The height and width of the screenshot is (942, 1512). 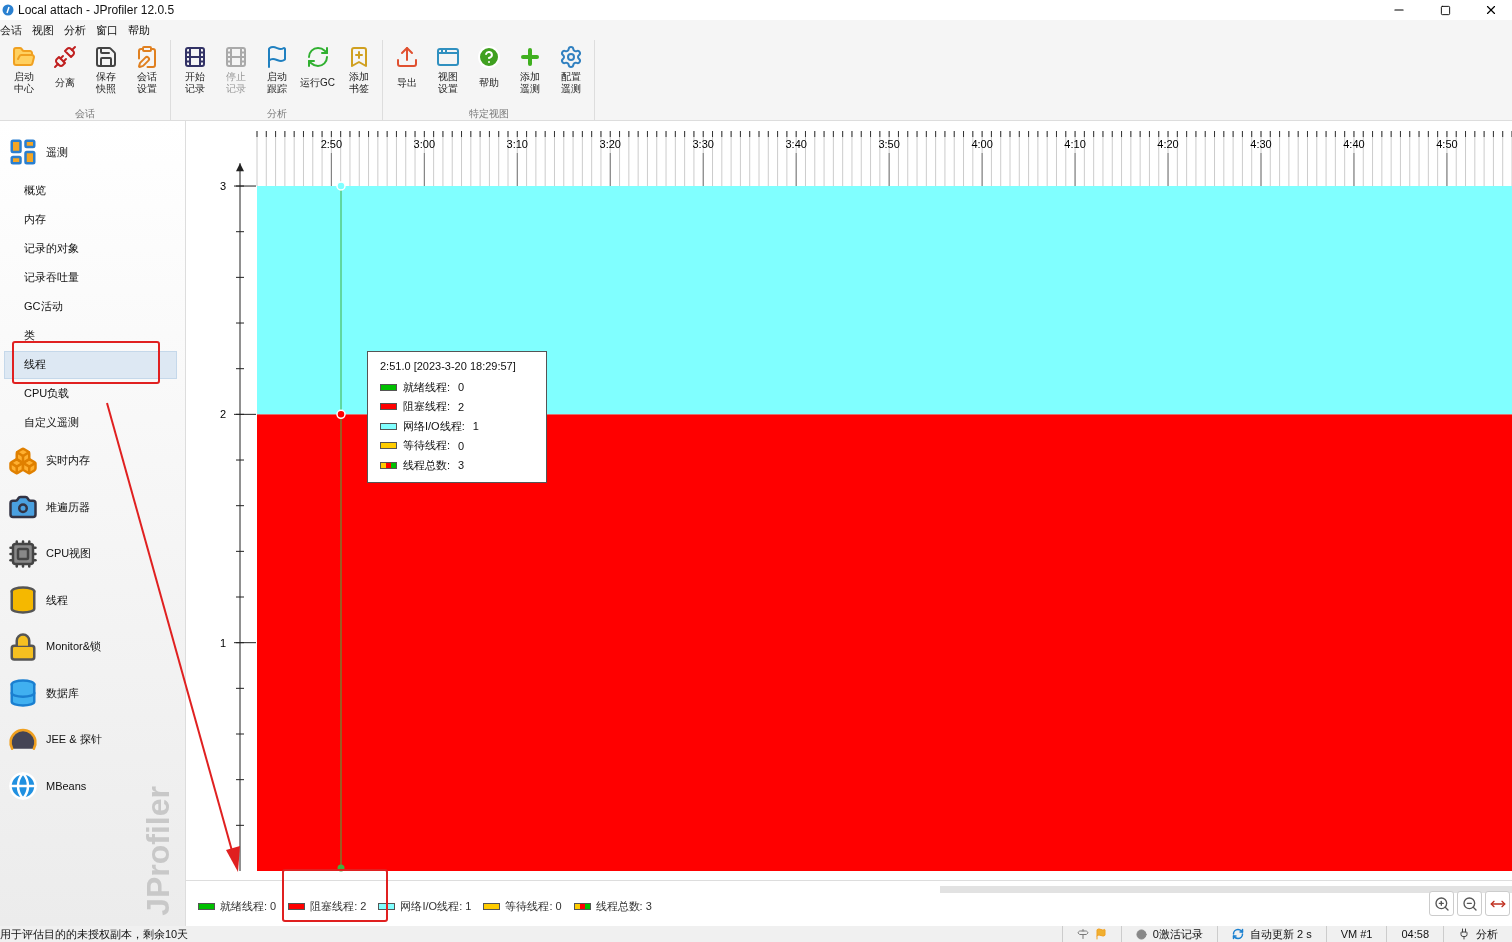 I want to click on help-icon, so click(x=488, y=57).